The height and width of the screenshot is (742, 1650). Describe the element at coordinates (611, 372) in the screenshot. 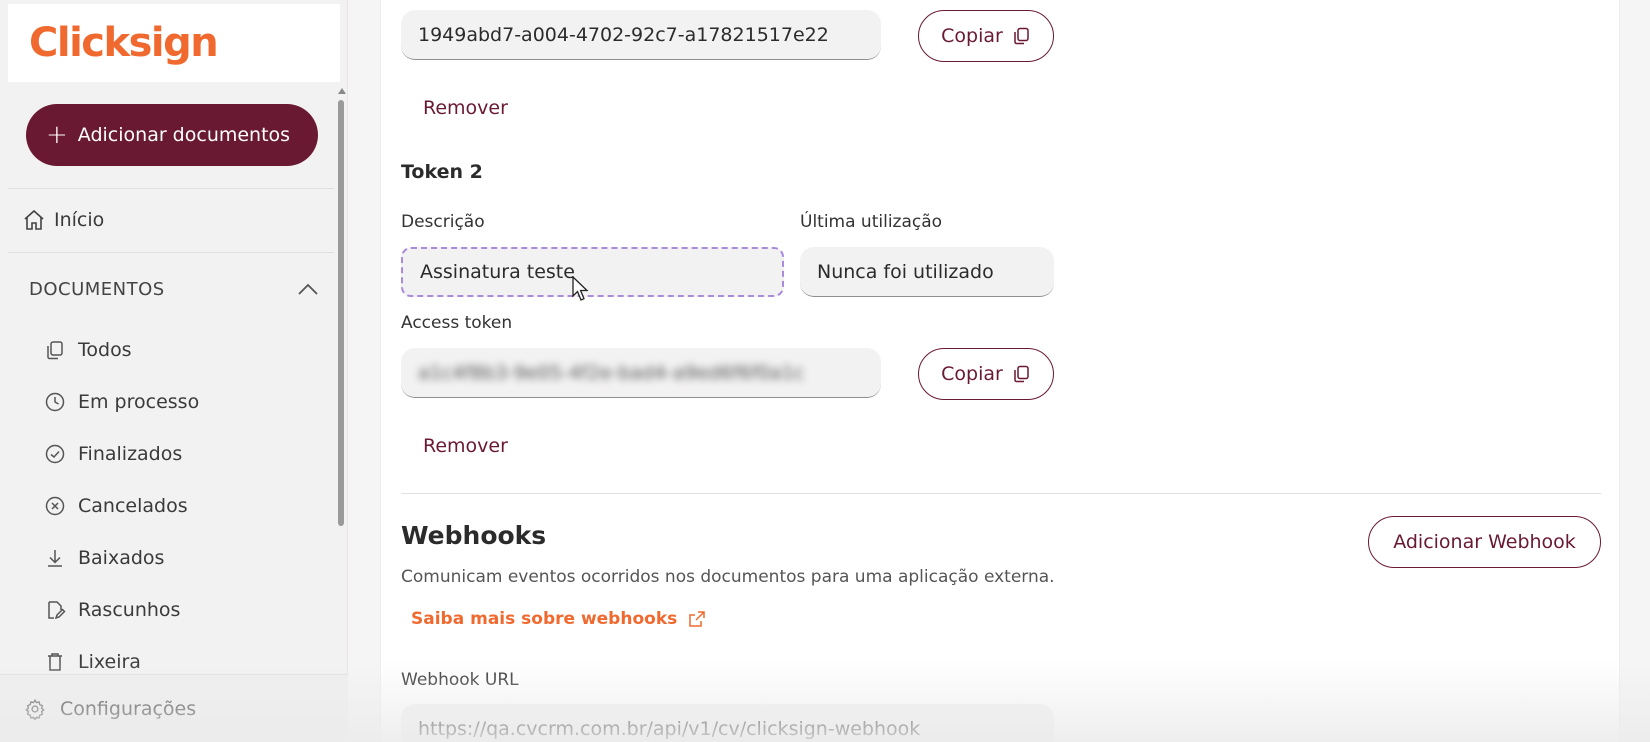

I see `token2-value-blurred: a1c4f8b3-9e05-4f2e-bad4-a9ed6f6f0a1c` at that location.